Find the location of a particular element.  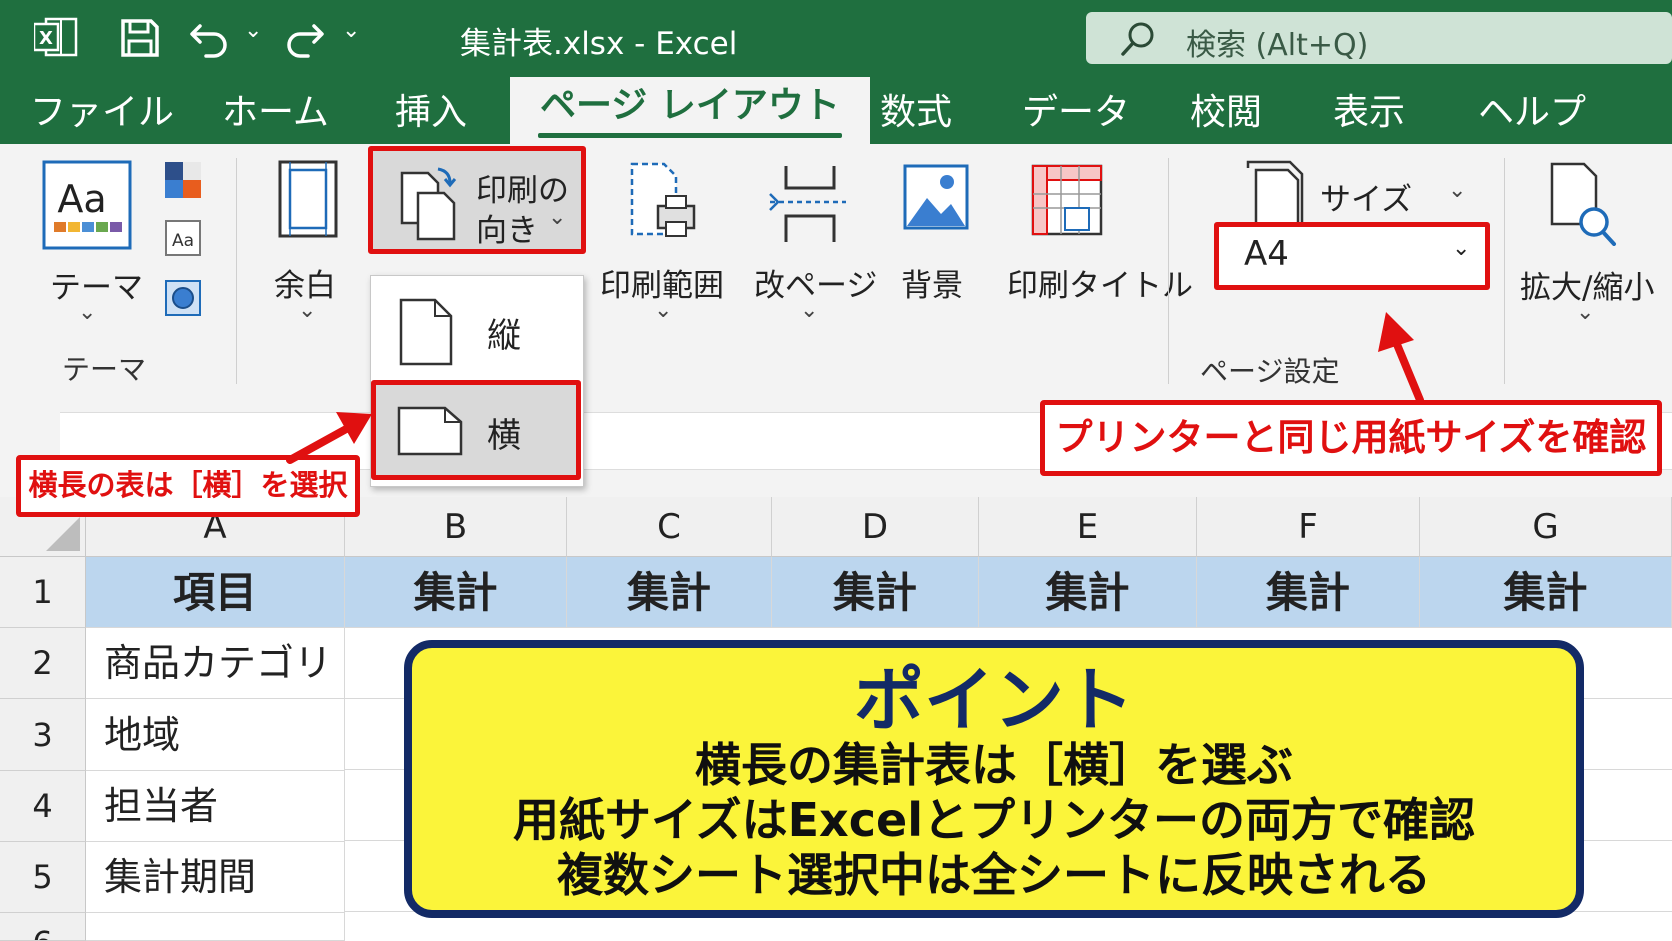

tab-insert: 挿入 is located at coordinates (431, 109).